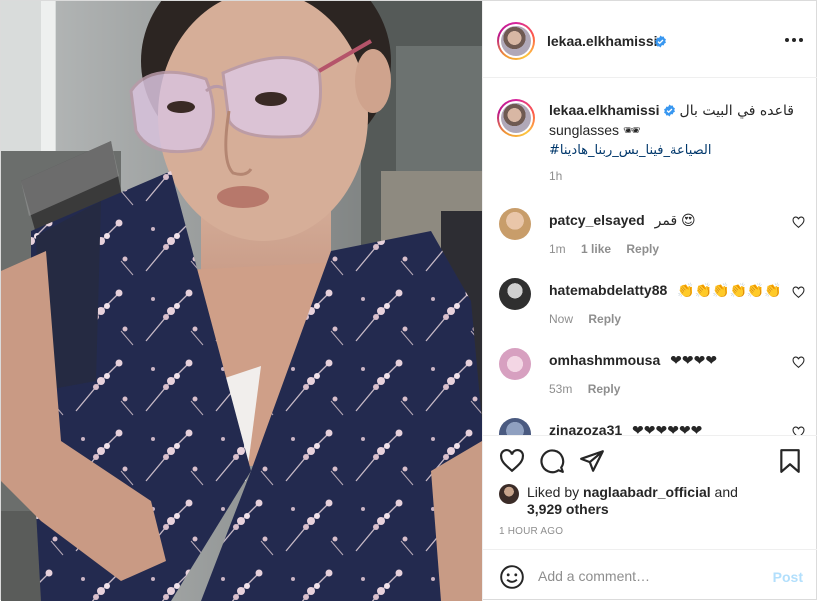 The height and width of the screenshot is (601, 817). What do you see at coordinates (736, 111) in the screenshot?
I see `caption-text-arabic: قاعده في البيت بال` at bounding box center [736, 111].